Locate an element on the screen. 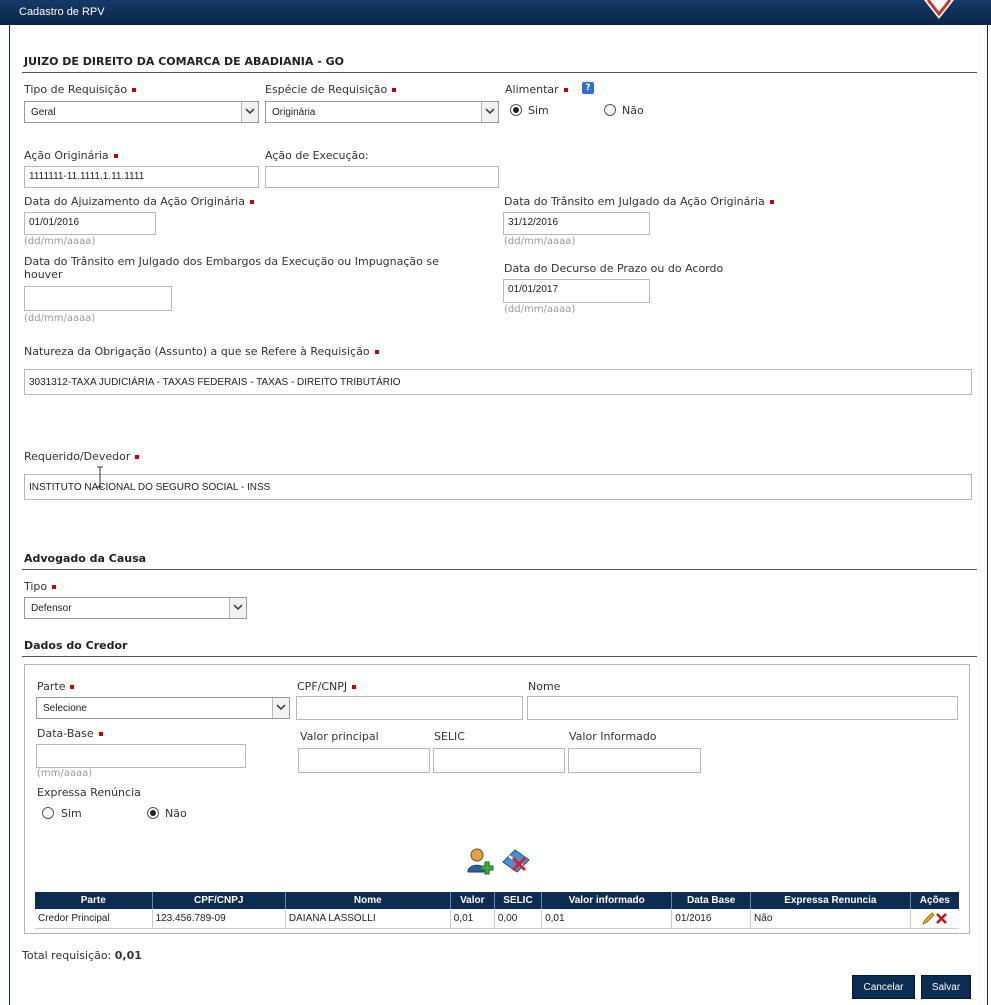  court-divider is located at coordinates (499, 72).